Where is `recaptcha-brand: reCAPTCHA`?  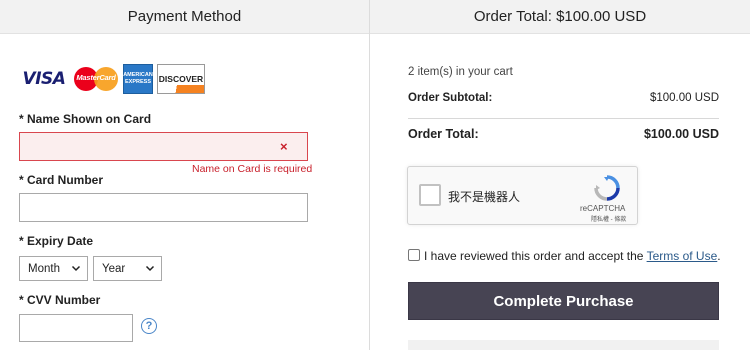 recaptcha-brand: reCAPTCHA is located at coordinates (603, 208).